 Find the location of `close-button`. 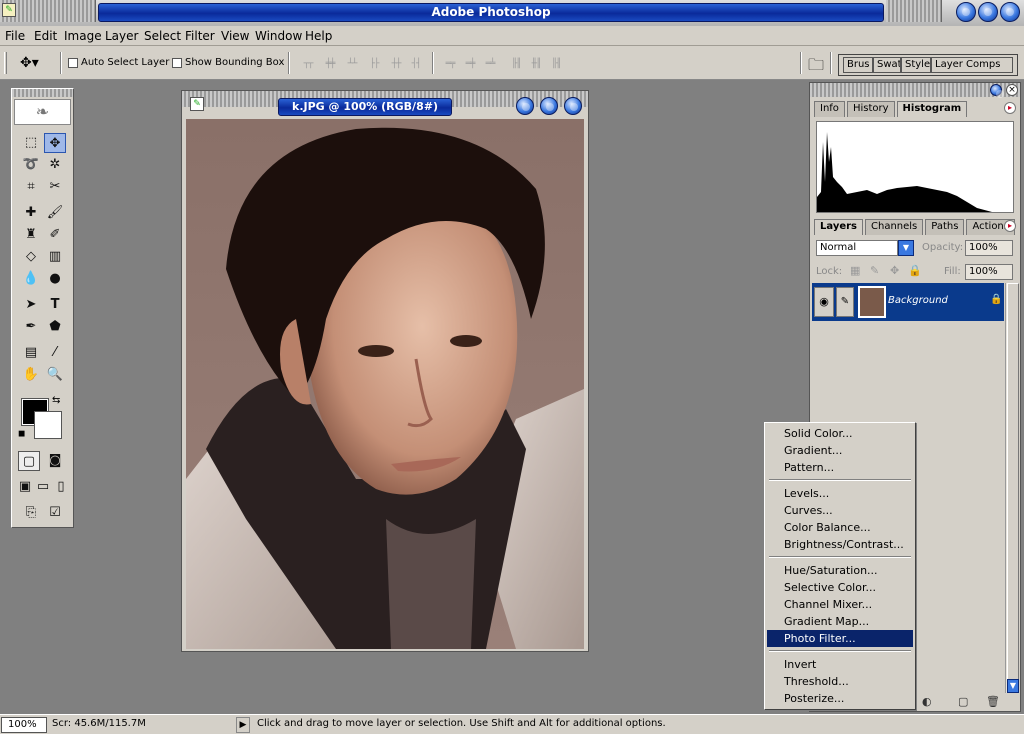

close-button is located at coordinates (1010, 12).